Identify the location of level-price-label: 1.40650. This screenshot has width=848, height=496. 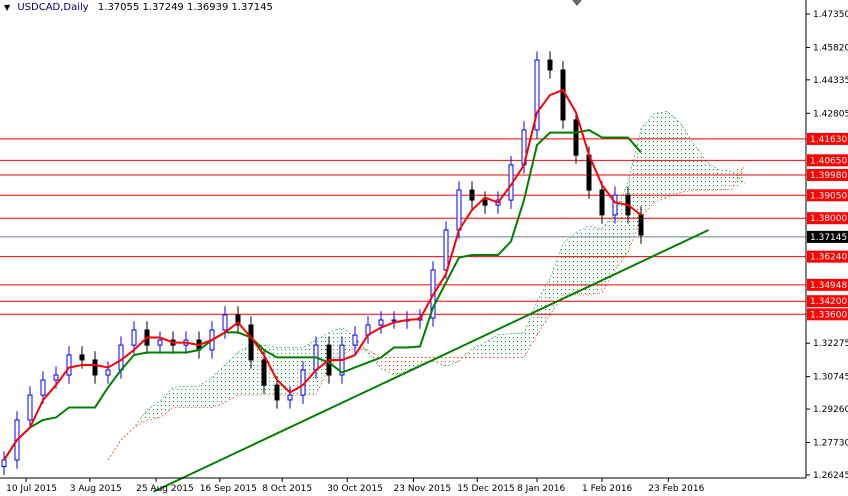
(828, 161).